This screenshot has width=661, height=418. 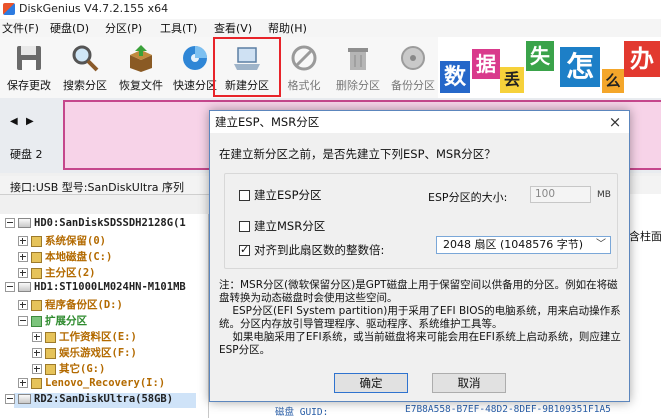 What do you see at coordinates (371, 383) in the screenshot?
I see `ok-button: 确定` at bounding box center [371, 383].